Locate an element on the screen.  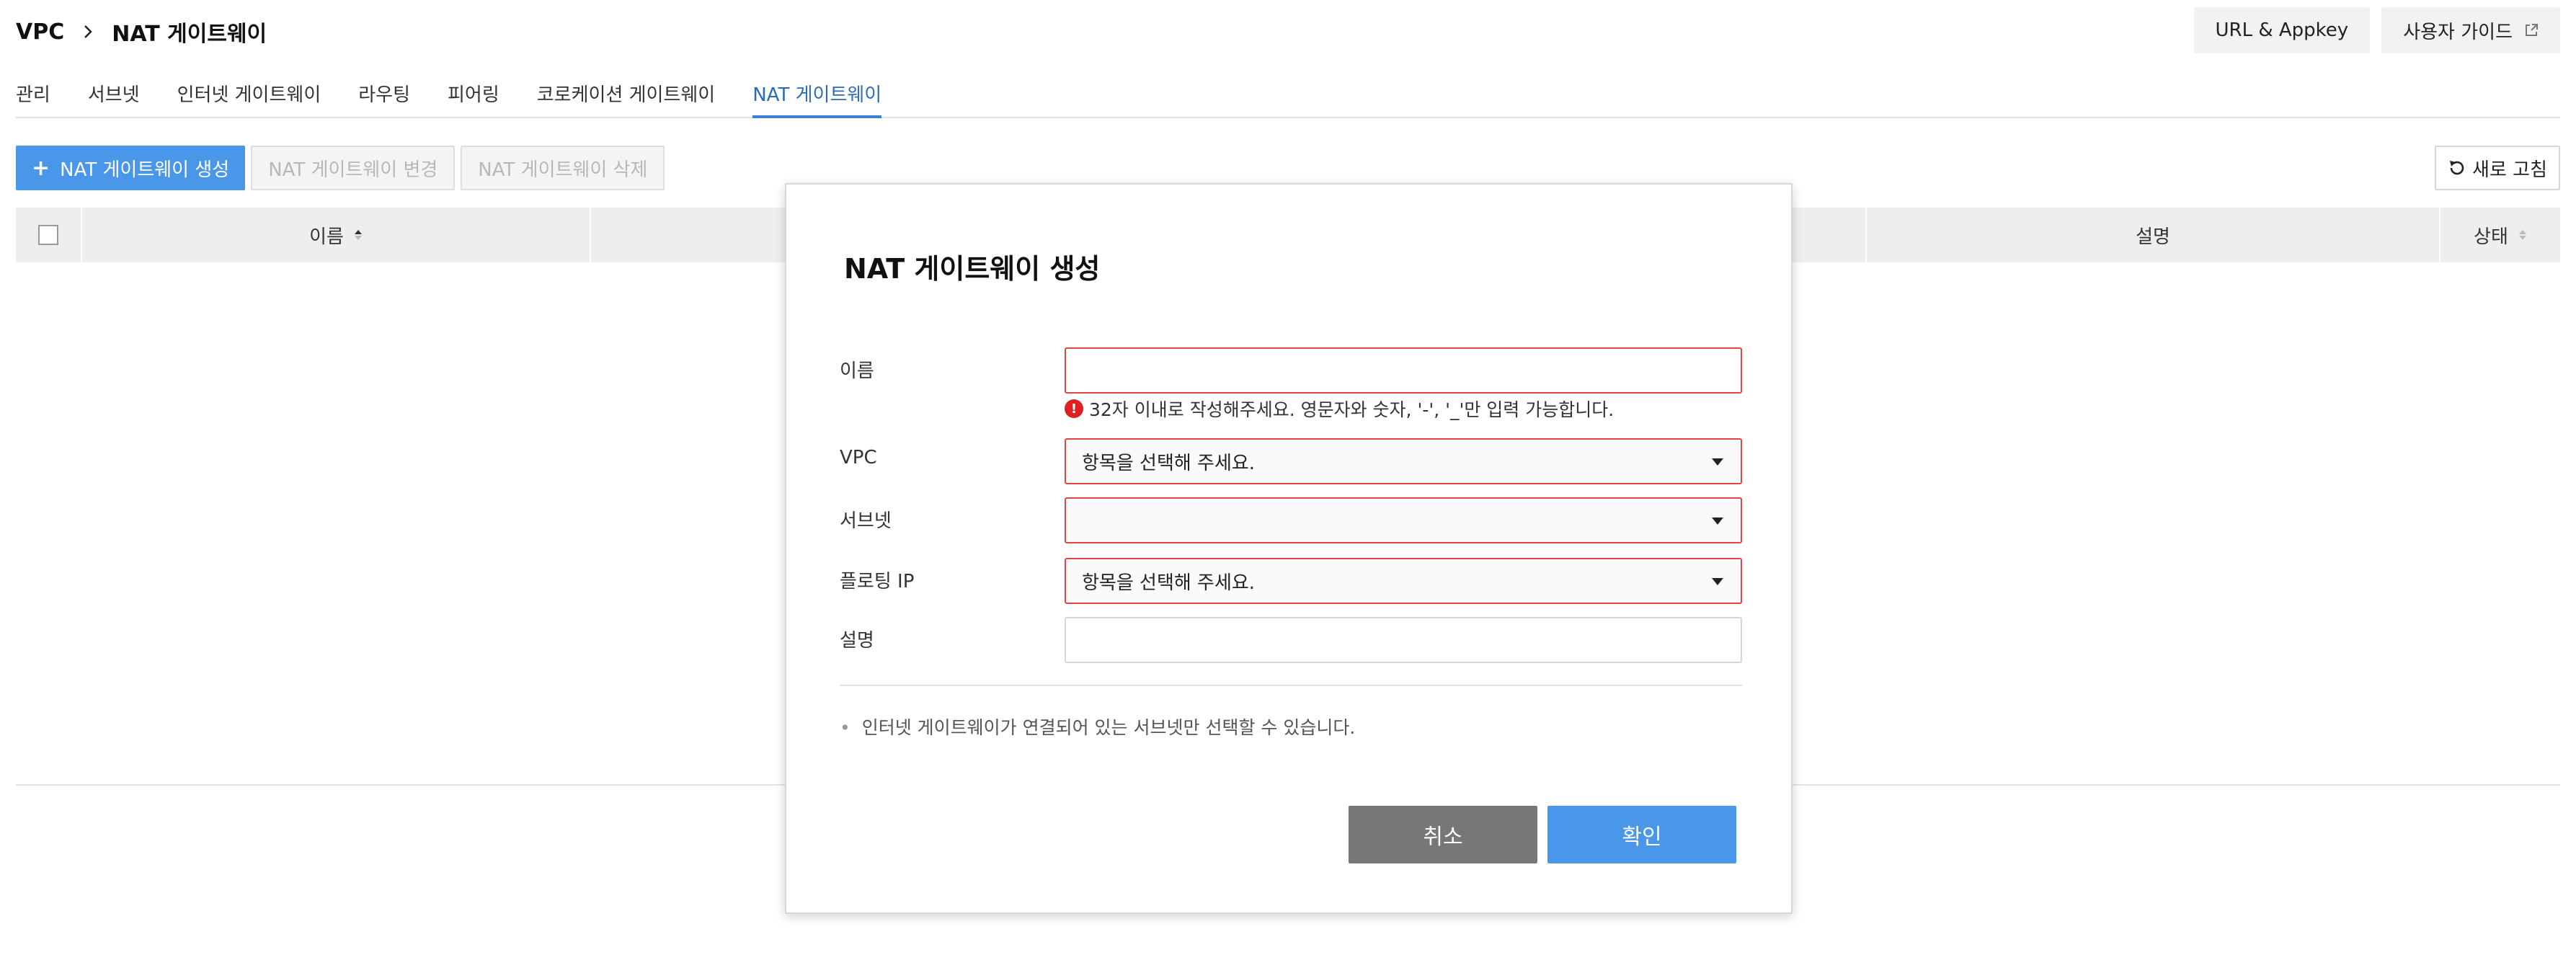
breadcrumb-current: NAT 게이트웨이 is located at coordinates (189, 34).